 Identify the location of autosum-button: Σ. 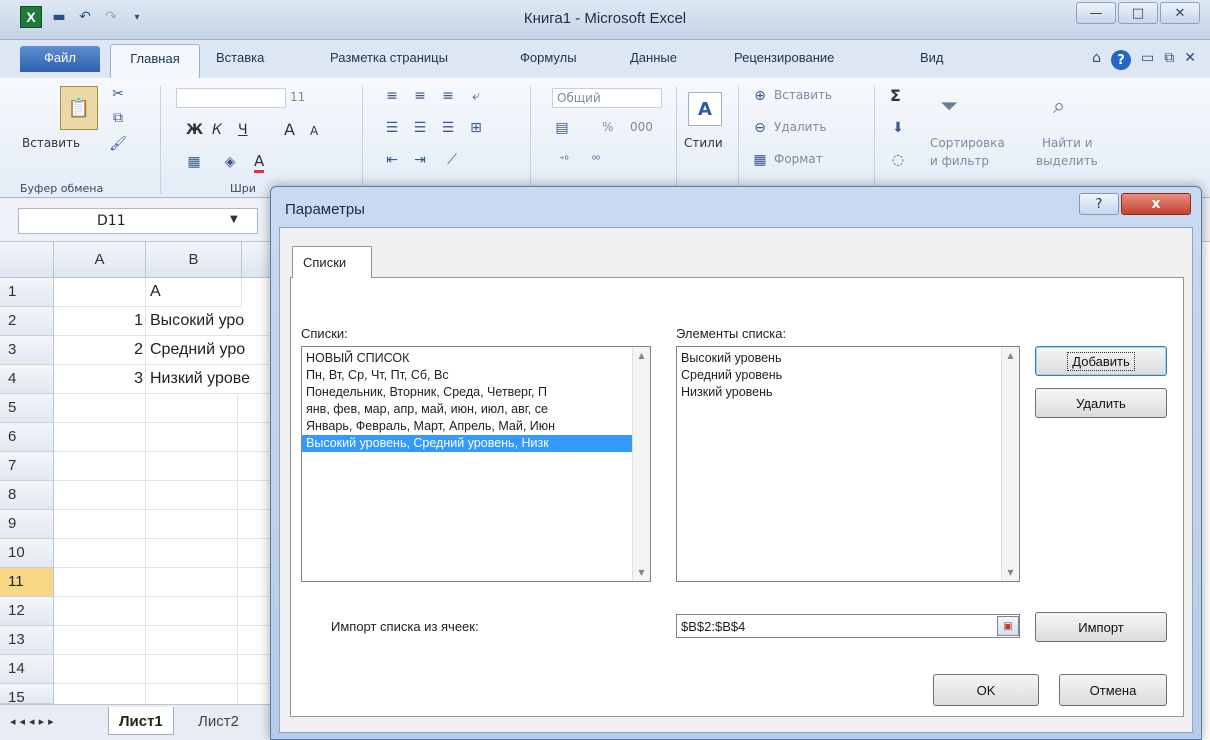
(895, 95).